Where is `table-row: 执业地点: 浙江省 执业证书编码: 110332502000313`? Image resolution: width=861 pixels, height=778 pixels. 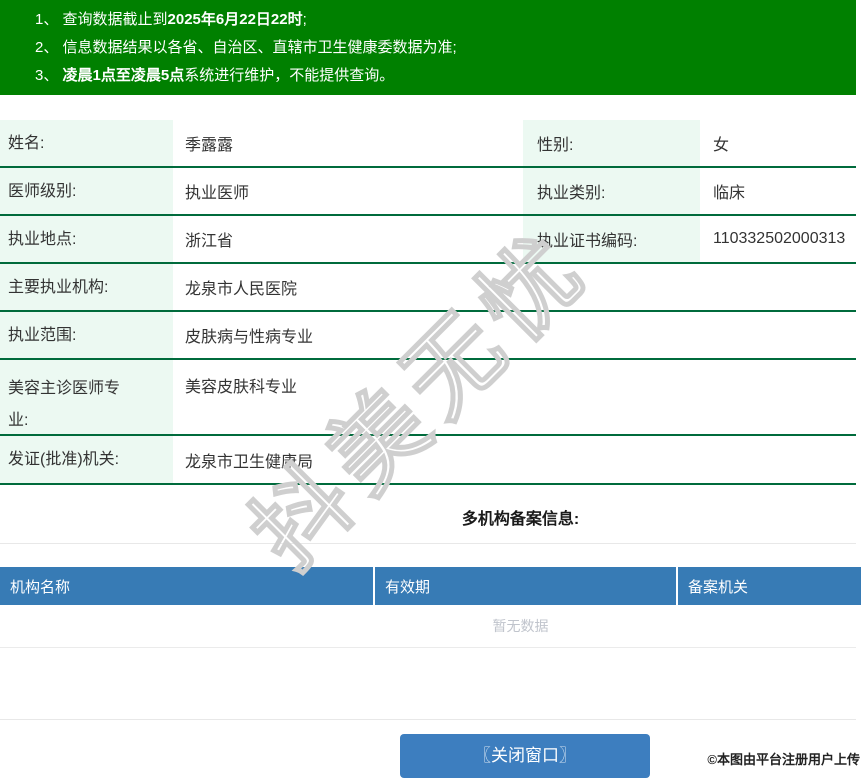
table-row: 执业地点: 浙江省 执业证书编码: 110332502000313 is located at coordinates (428, 240).